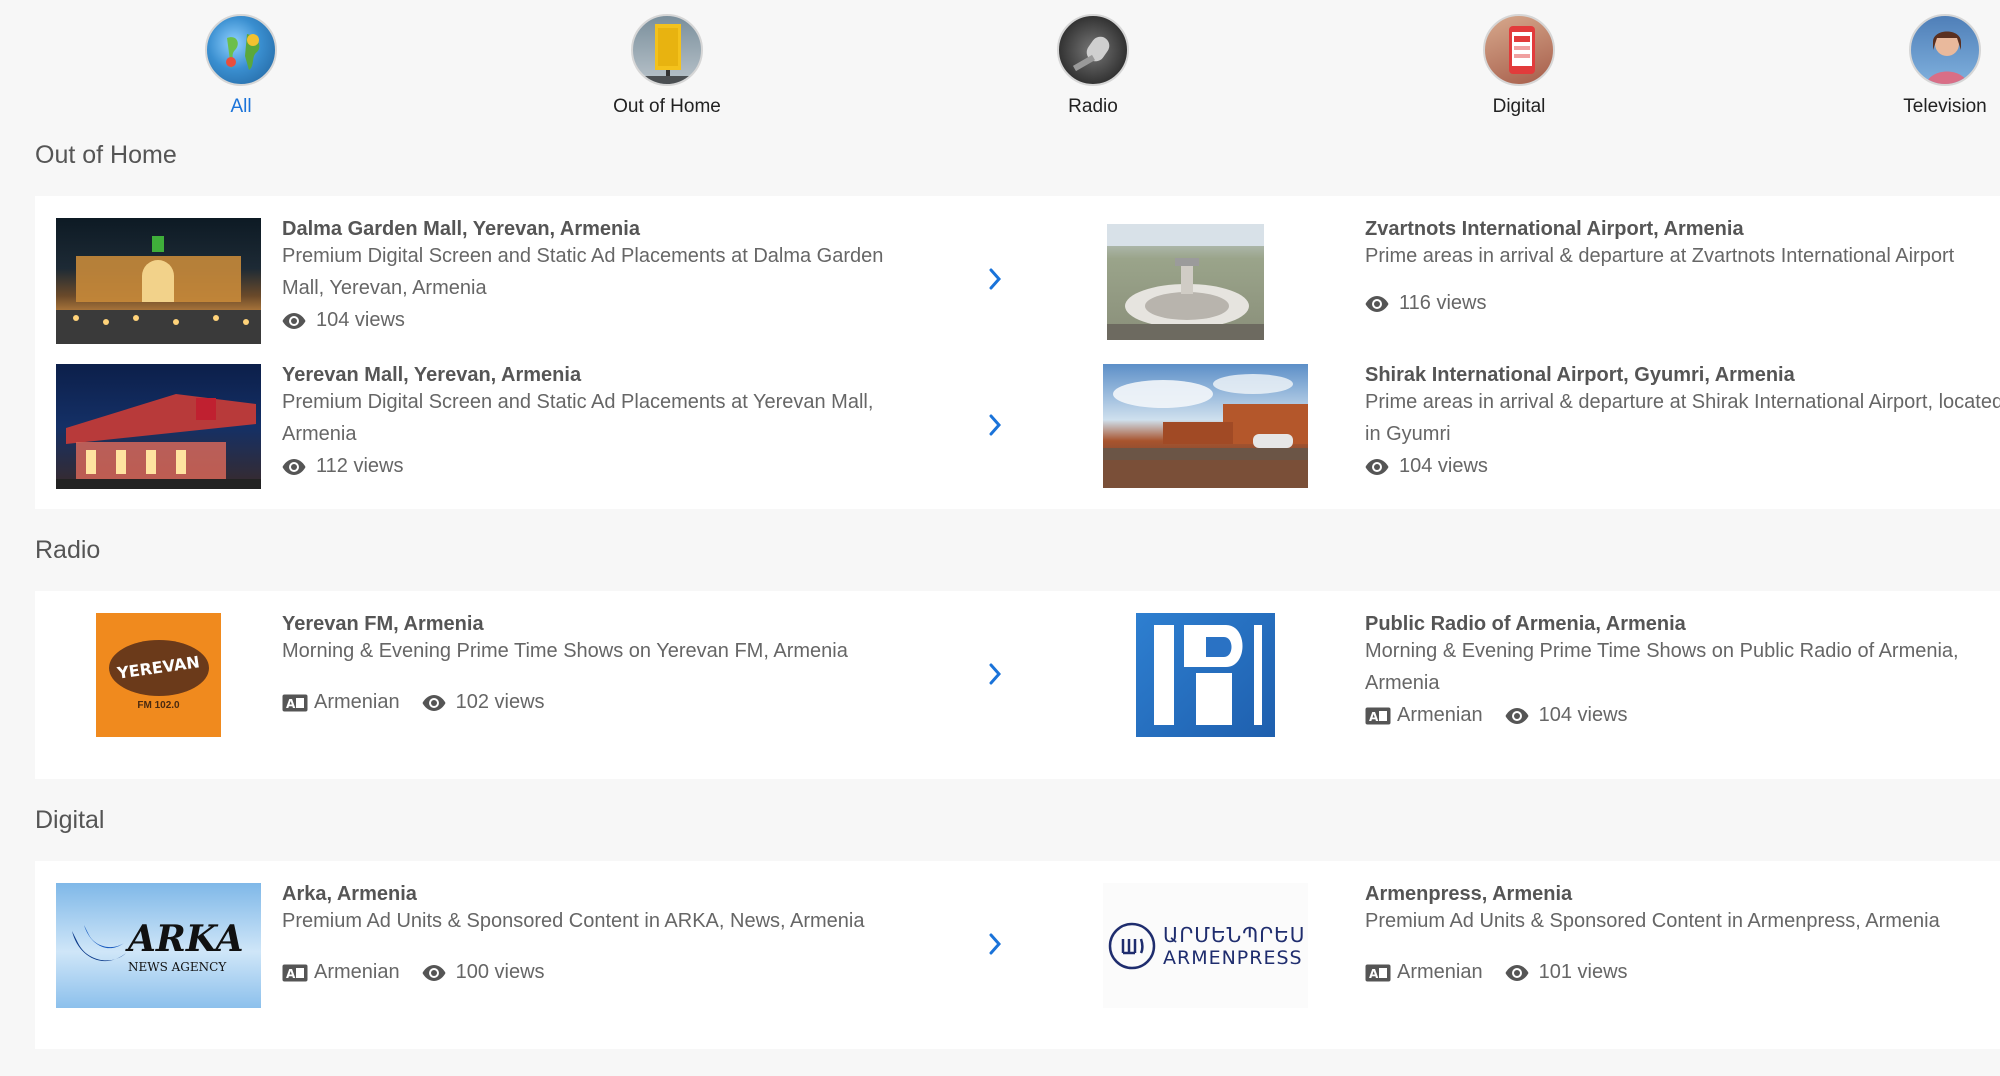  I want to click on armenpress-emblem, so click(1132, 945).